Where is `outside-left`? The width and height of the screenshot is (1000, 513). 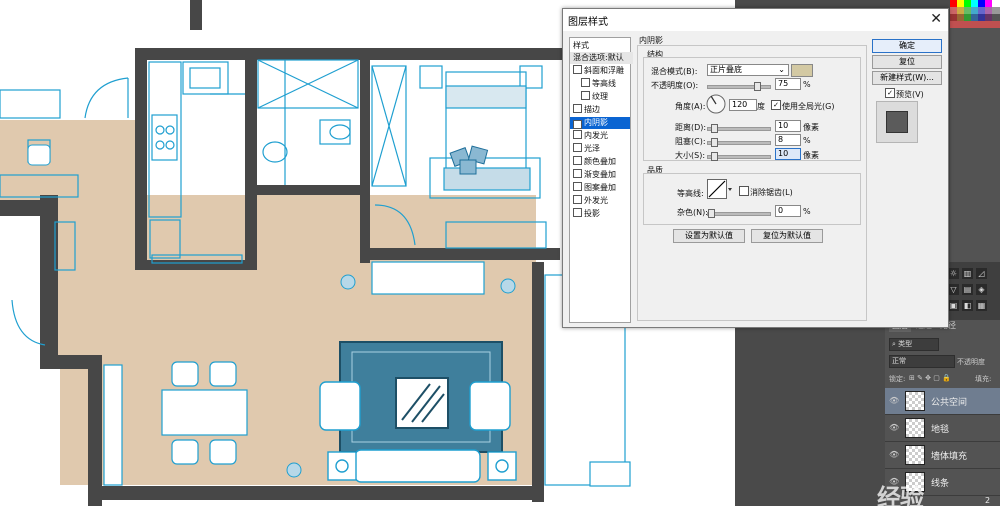
outside-left is located at coordinates (30, 433).